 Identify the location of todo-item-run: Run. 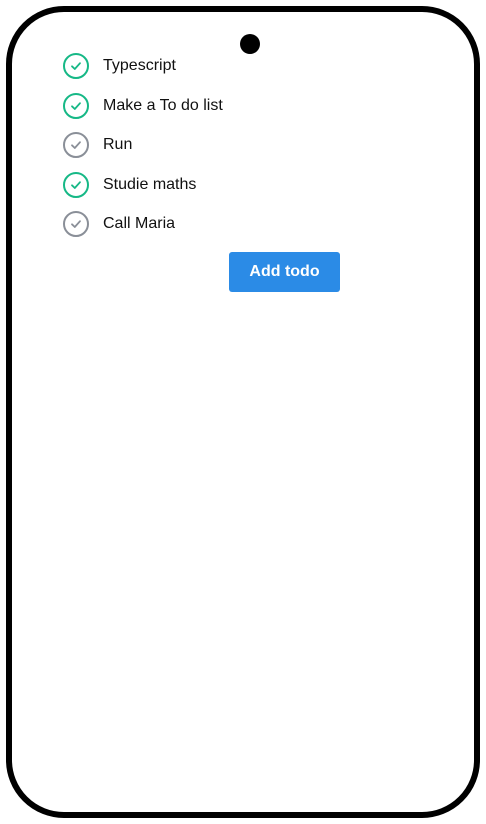
(143, 145).